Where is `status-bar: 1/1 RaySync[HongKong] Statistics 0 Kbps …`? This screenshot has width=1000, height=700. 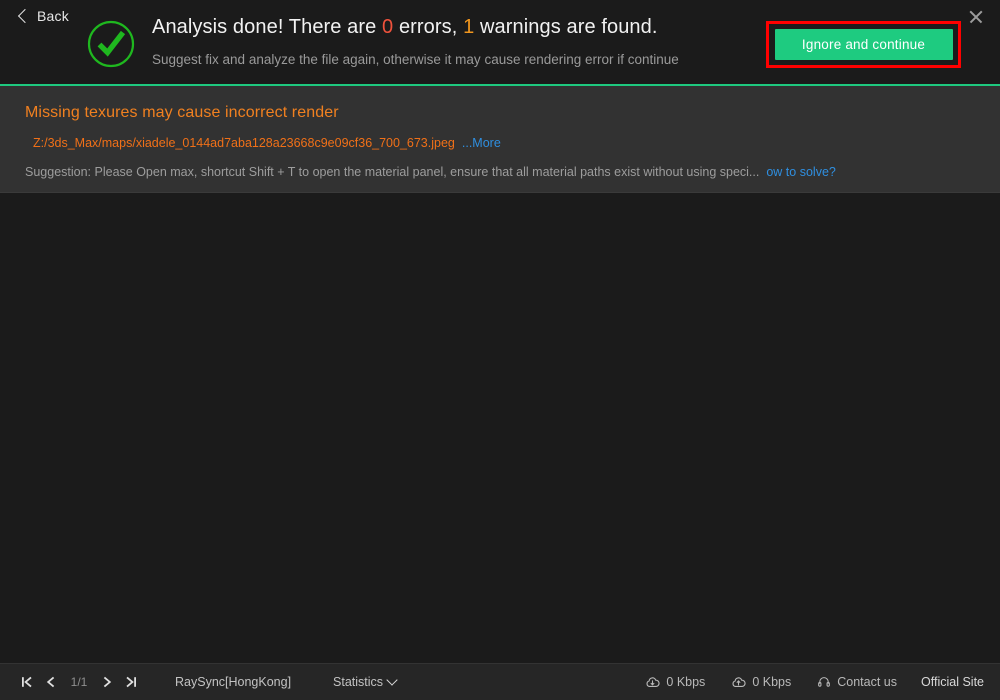 status-bar: 1/1 RaySync[HongKong] Statistics 0 Kbps … is located at coordinates (500, 681).